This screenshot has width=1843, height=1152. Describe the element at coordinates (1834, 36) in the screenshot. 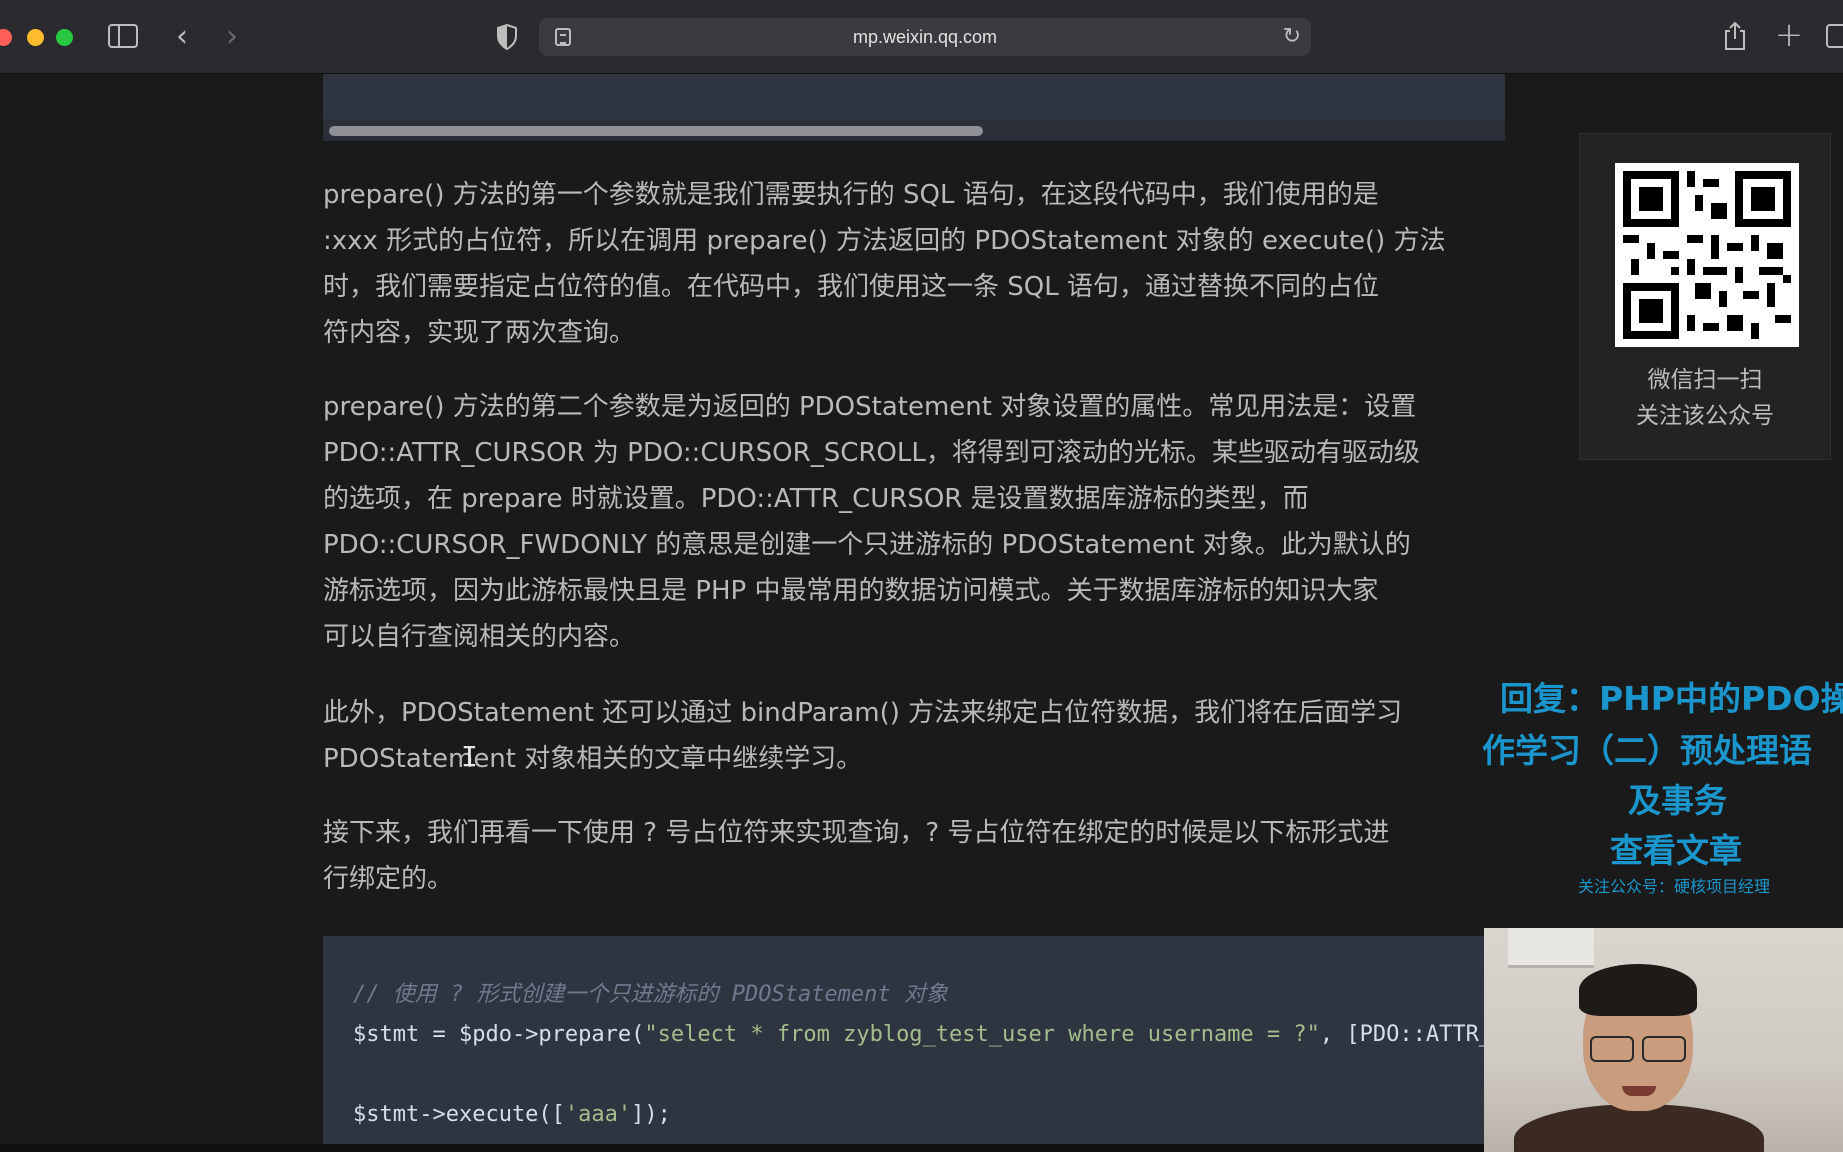

I see `tabs-icon` at that location.